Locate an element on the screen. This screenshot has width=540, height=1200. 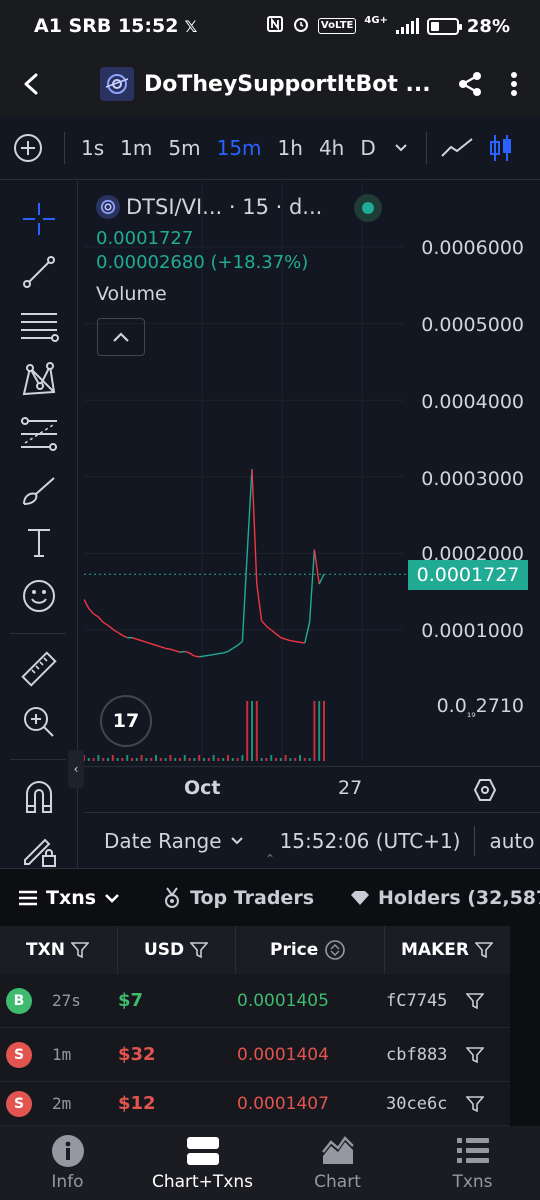
line-chart-type-button is located at coordinates (457, 148).